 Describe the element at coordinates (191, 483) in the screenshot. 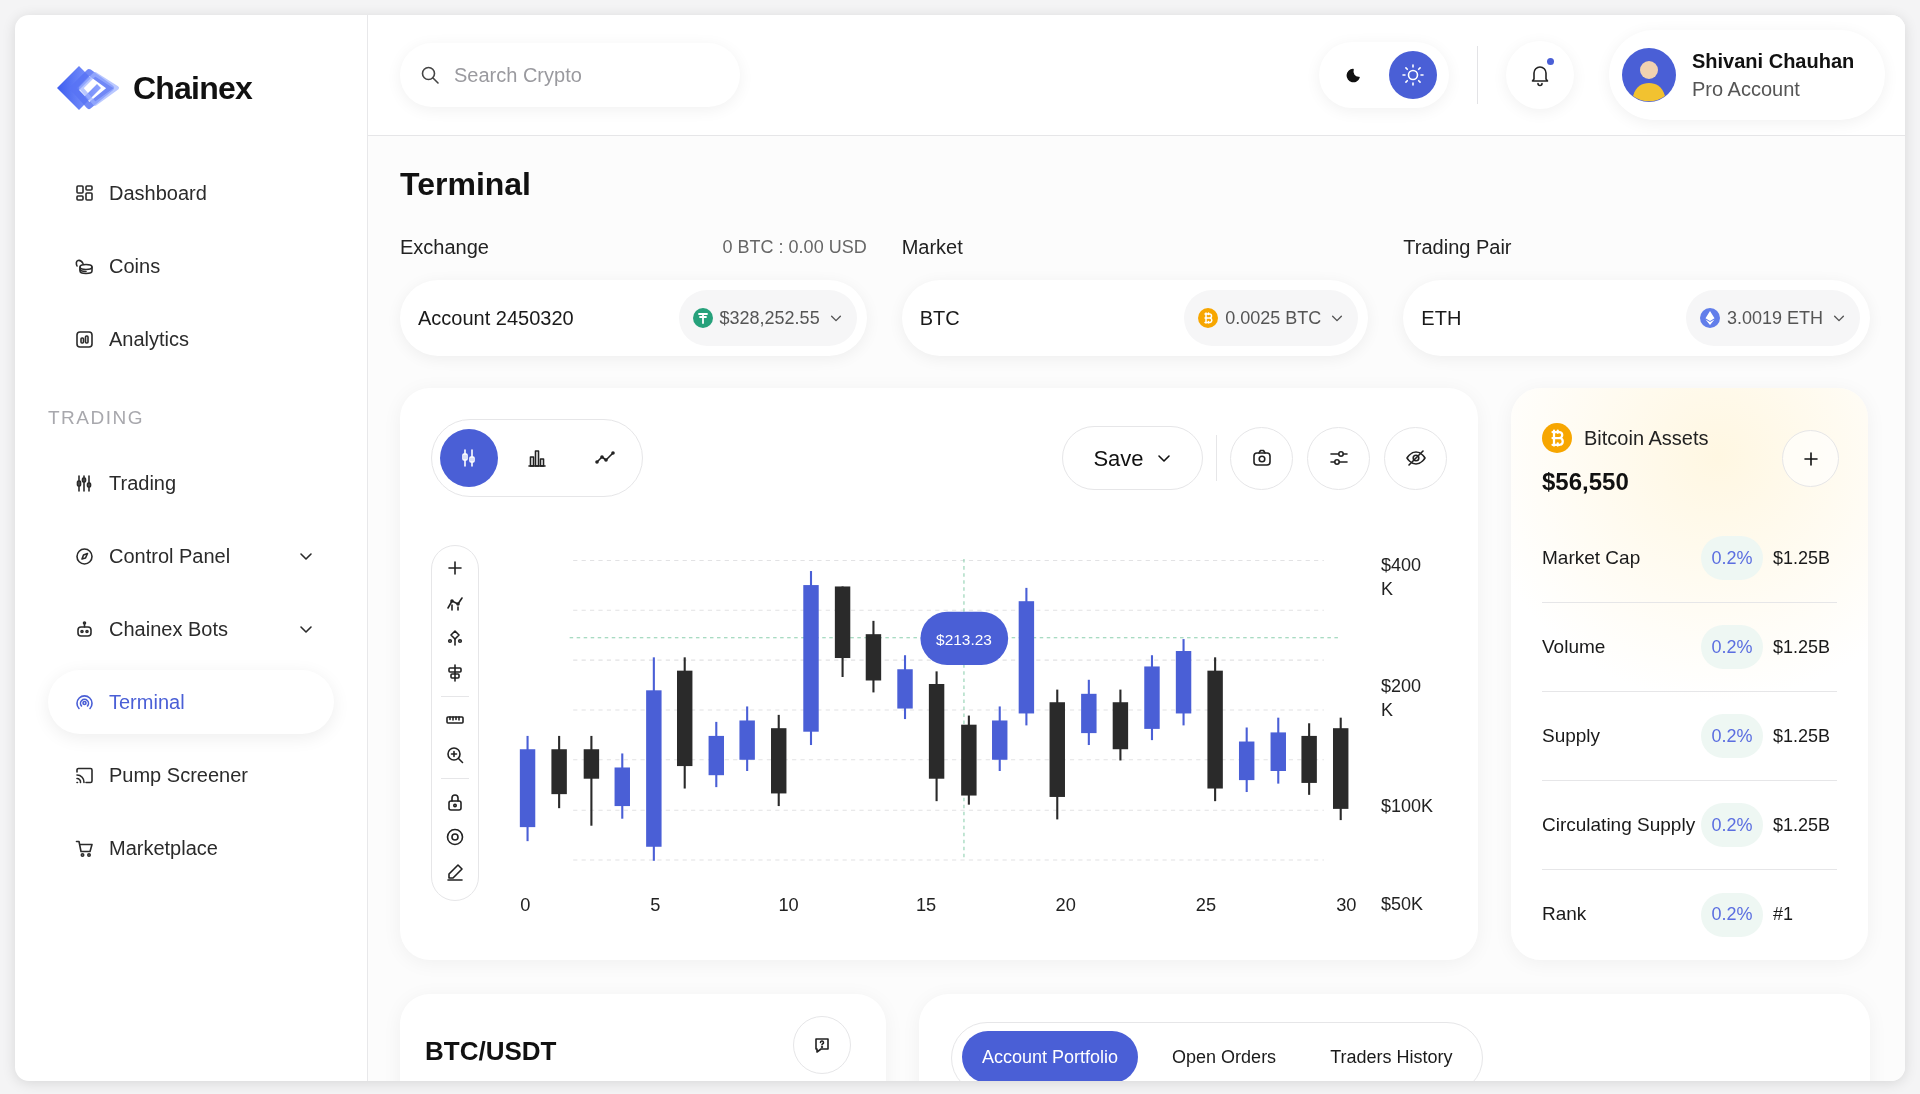

I see `sidebar-item: Trading` at that location.